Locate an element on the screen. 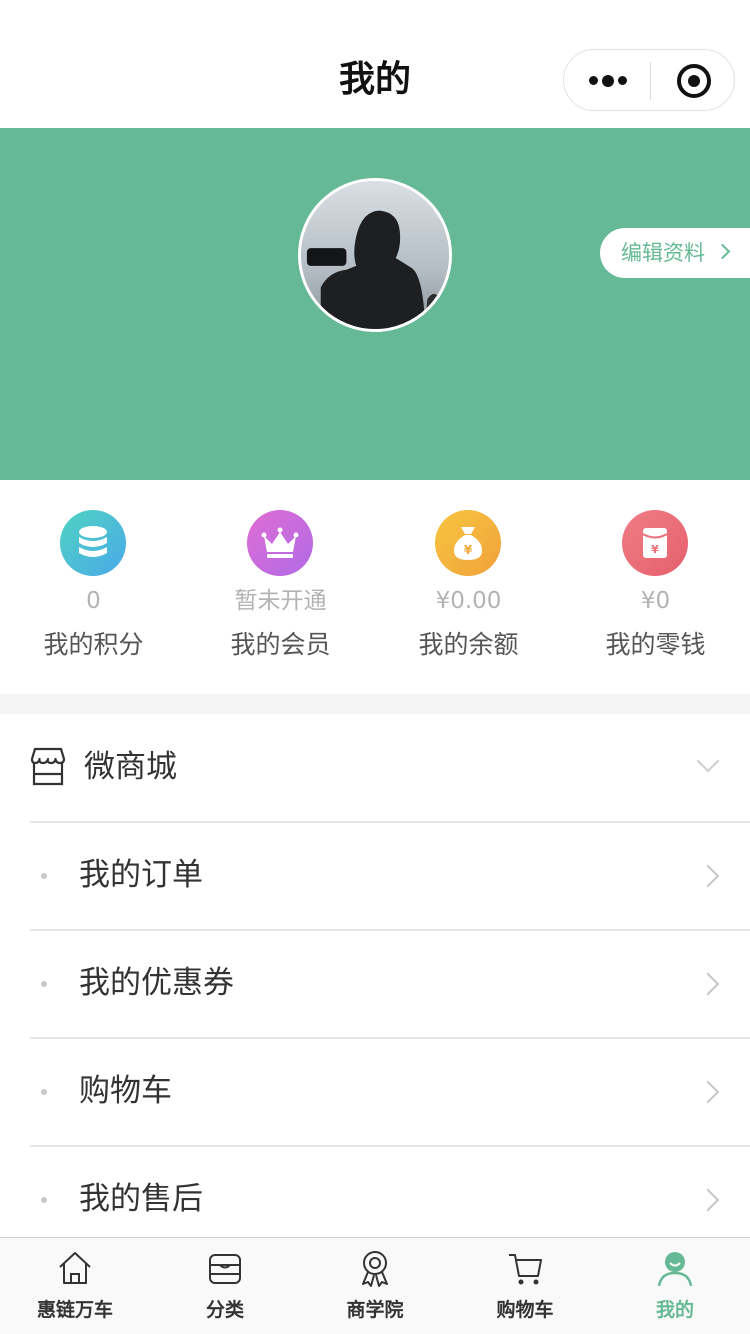  tab-label: 我的 is located at coordinates (674, 1310).